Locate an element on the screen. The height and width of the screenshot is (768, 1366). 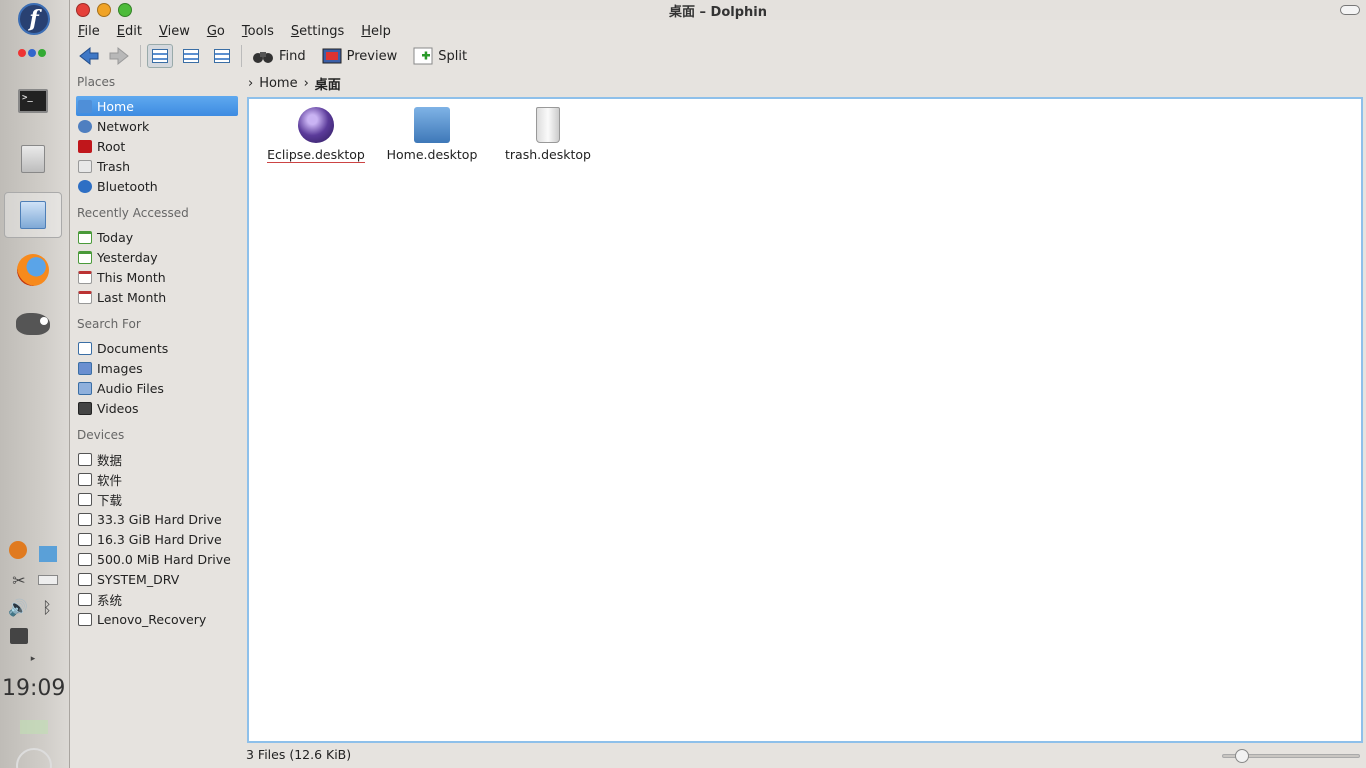
preview-label: Preview is located at coordinates (372, 56).